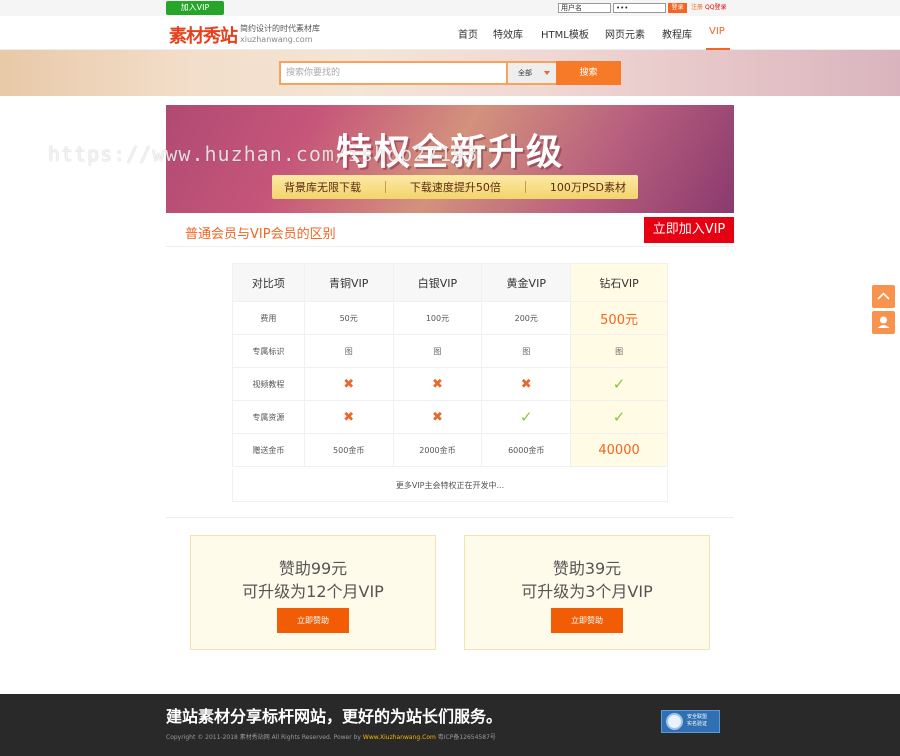  I want to click on login-button: 登录, so click(677, 8).